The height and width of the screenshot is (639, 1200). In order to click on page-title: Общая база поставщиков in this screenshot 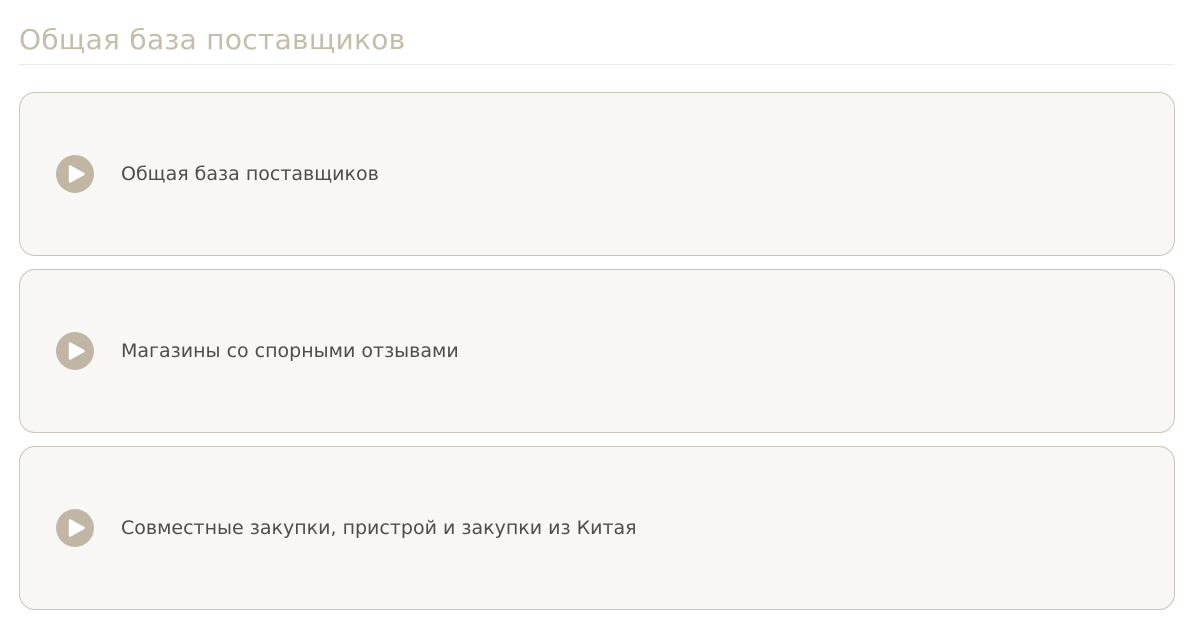, I will do `click(212, 39)`.